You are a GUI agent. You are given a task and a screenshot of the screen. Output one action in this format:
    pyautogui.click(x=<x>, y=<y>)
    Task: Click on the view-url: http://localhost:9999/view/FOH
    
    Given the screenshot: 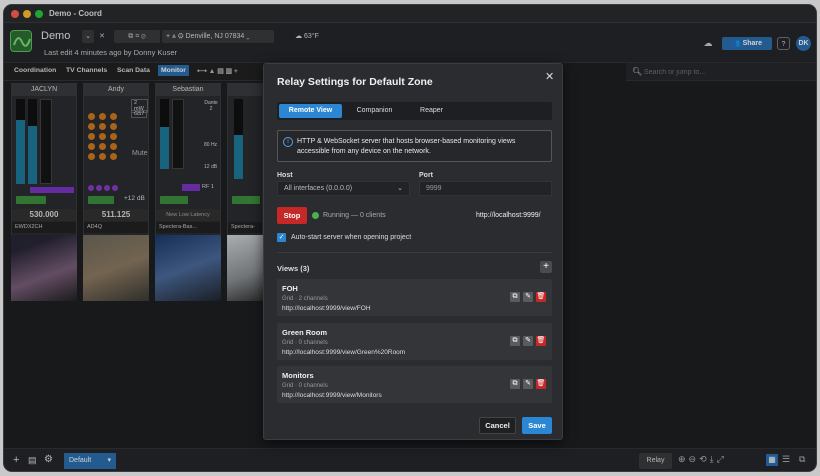 What is the action you would take?
    pyautogui.click(x=326, y=308)
    